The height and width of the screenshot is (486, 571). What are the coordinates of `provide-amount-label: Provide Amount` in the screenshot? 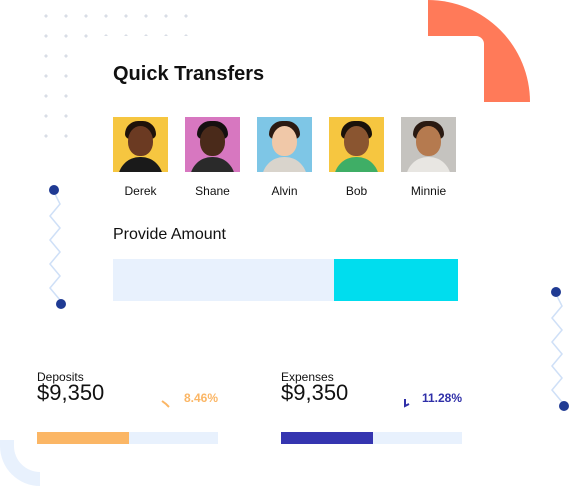 It's located at (169, 234).